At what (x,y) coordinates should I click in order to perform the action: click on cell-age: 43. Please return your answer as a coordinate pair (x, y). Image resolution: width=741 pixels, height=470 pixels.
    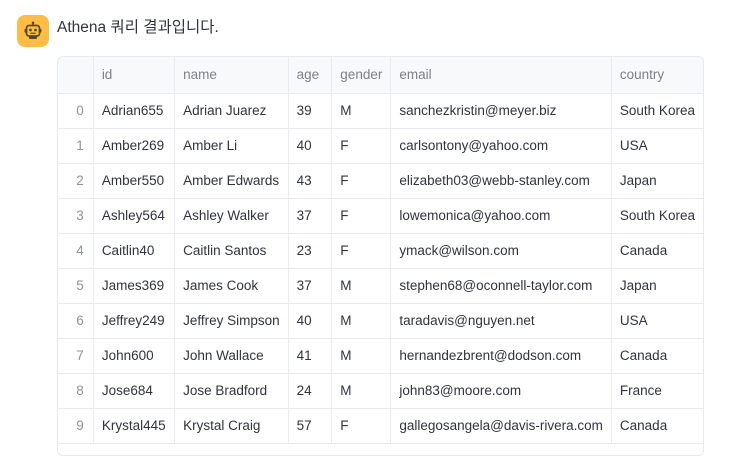
    Looking at the image, I should click on (310, 181).